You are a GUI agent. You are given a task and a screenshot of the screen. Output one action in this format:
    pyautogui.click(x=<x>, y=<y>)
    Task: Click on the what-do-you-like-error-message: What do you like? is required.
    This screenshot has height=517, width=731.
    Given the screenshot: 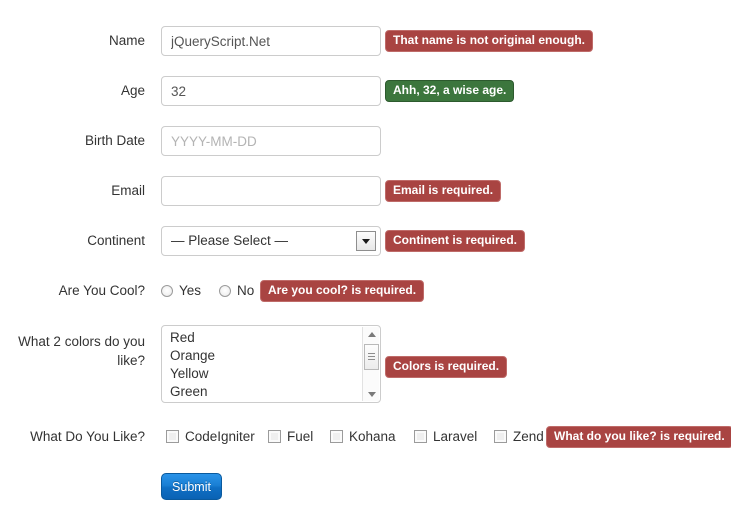 What is the action you would take?
    pyautogui.click(x=638, y=437)
    